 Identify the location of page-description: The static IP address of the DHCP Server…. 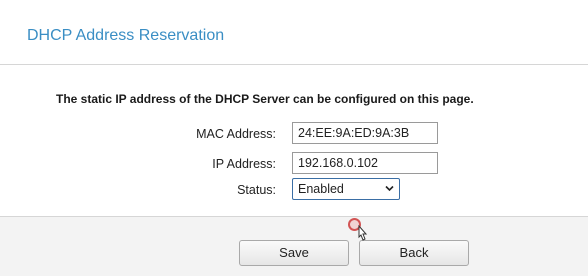
(265, 99).